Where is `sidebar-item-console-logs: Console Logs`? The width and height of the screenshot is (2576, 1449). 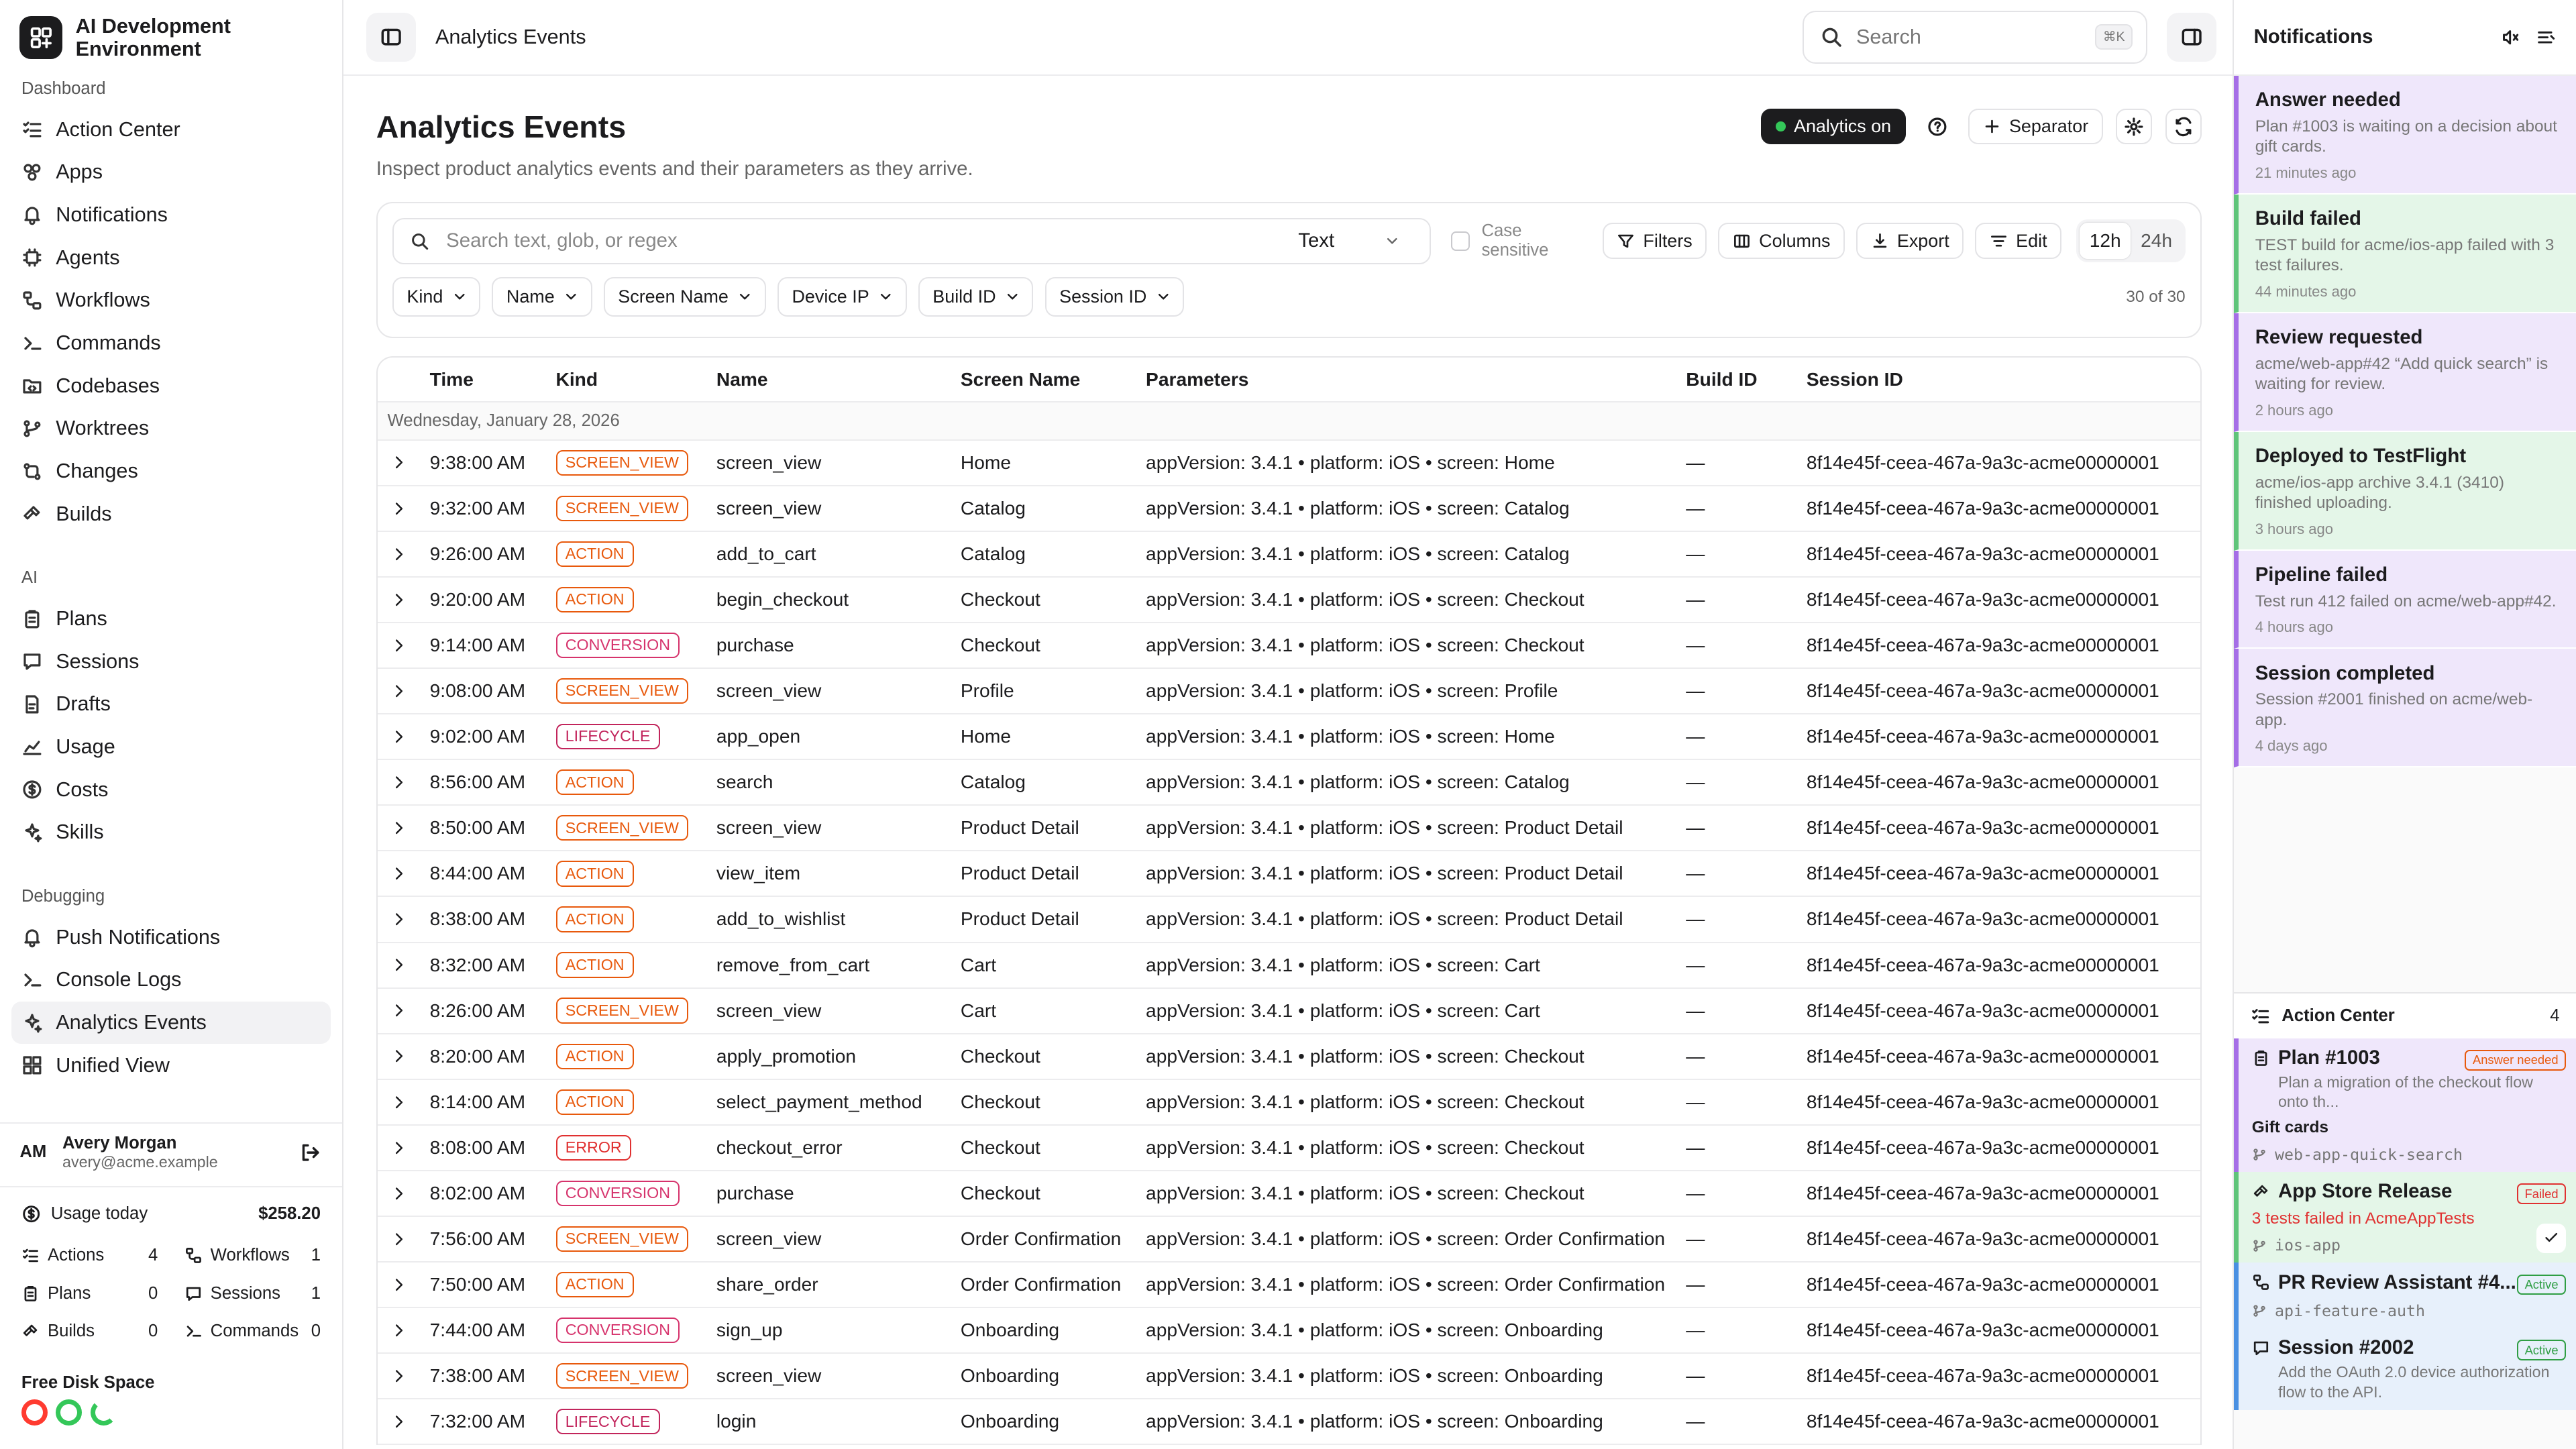
sidebar-item-console-logs: Console Logs is located at coordinates (166, 980).